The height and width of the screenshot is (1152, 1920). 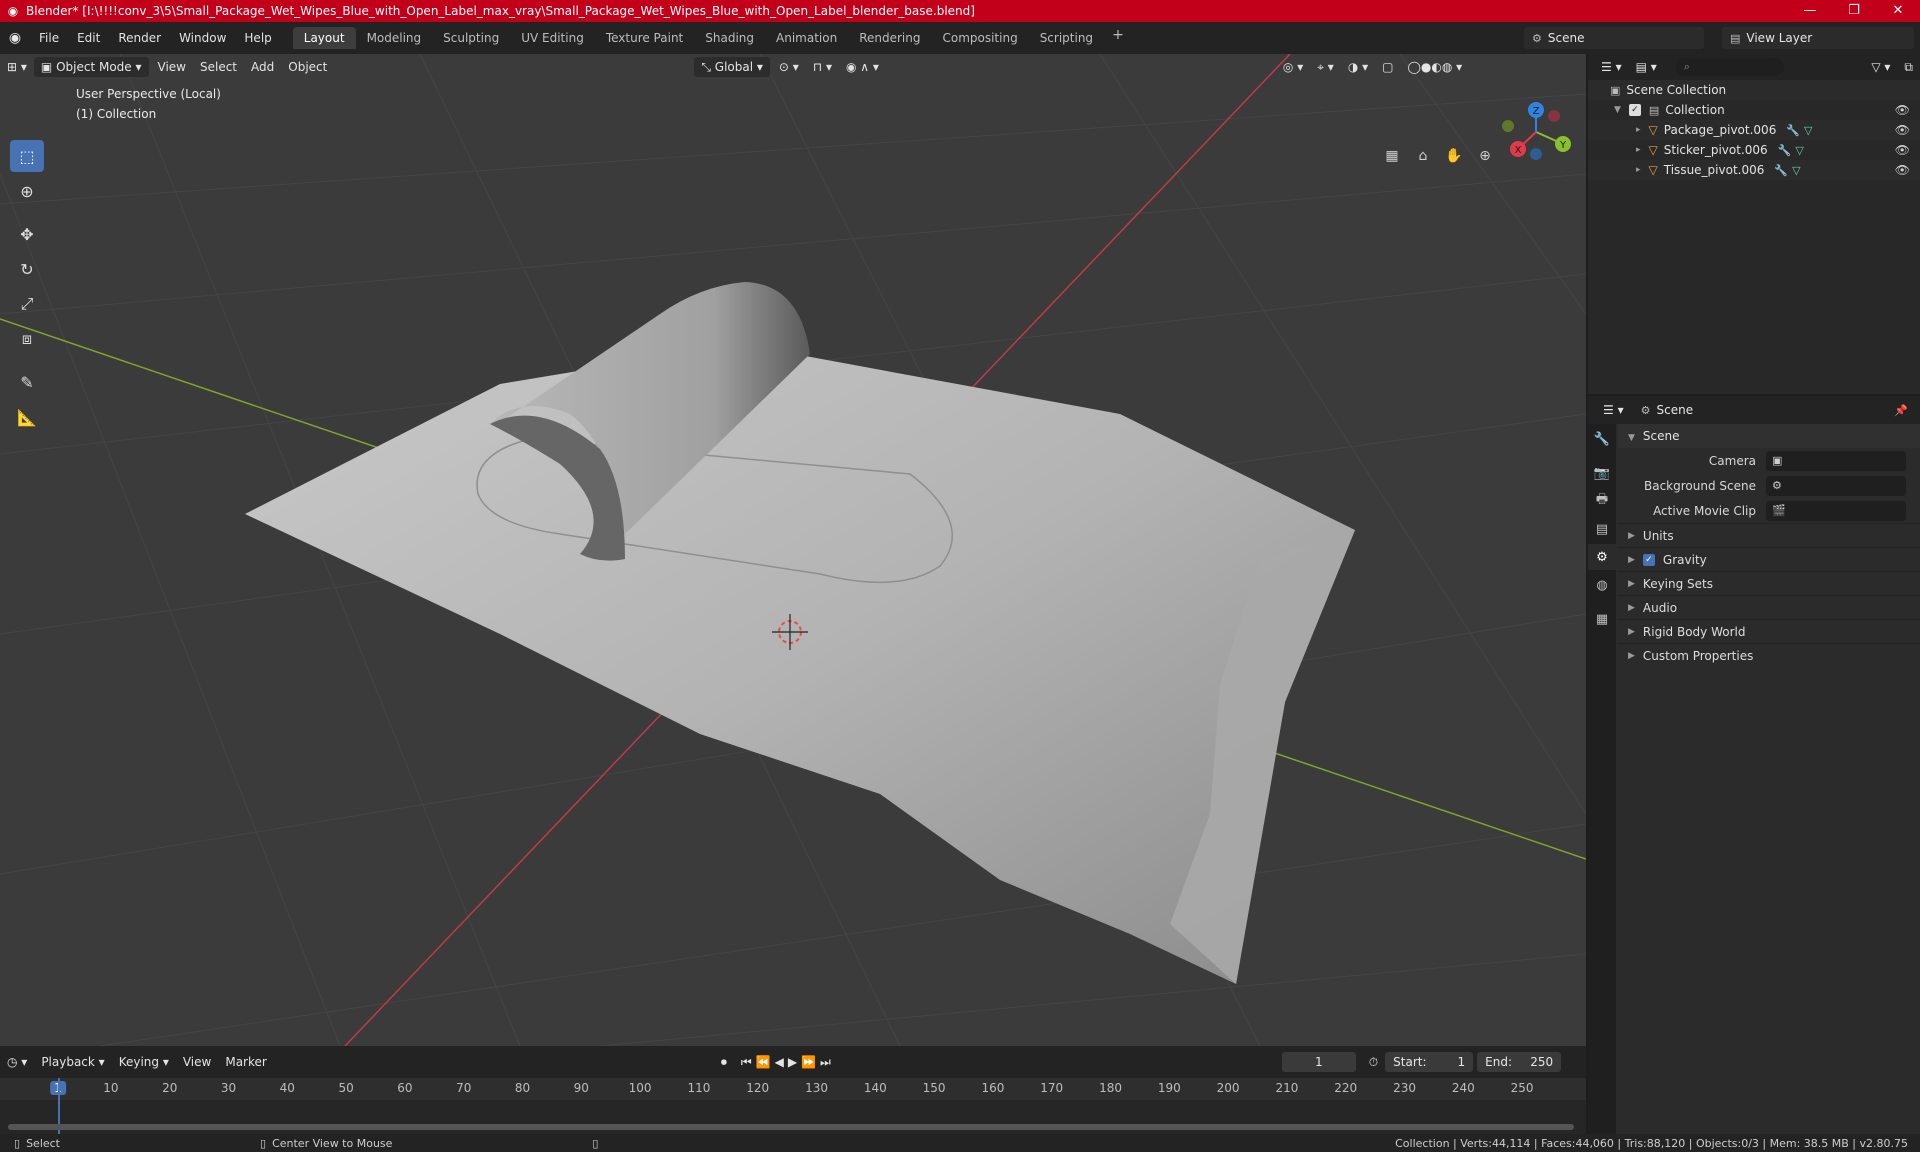 I want to click on gizmo-toggle-icon: ⌖ ▾, so click(x=1325, y=67).